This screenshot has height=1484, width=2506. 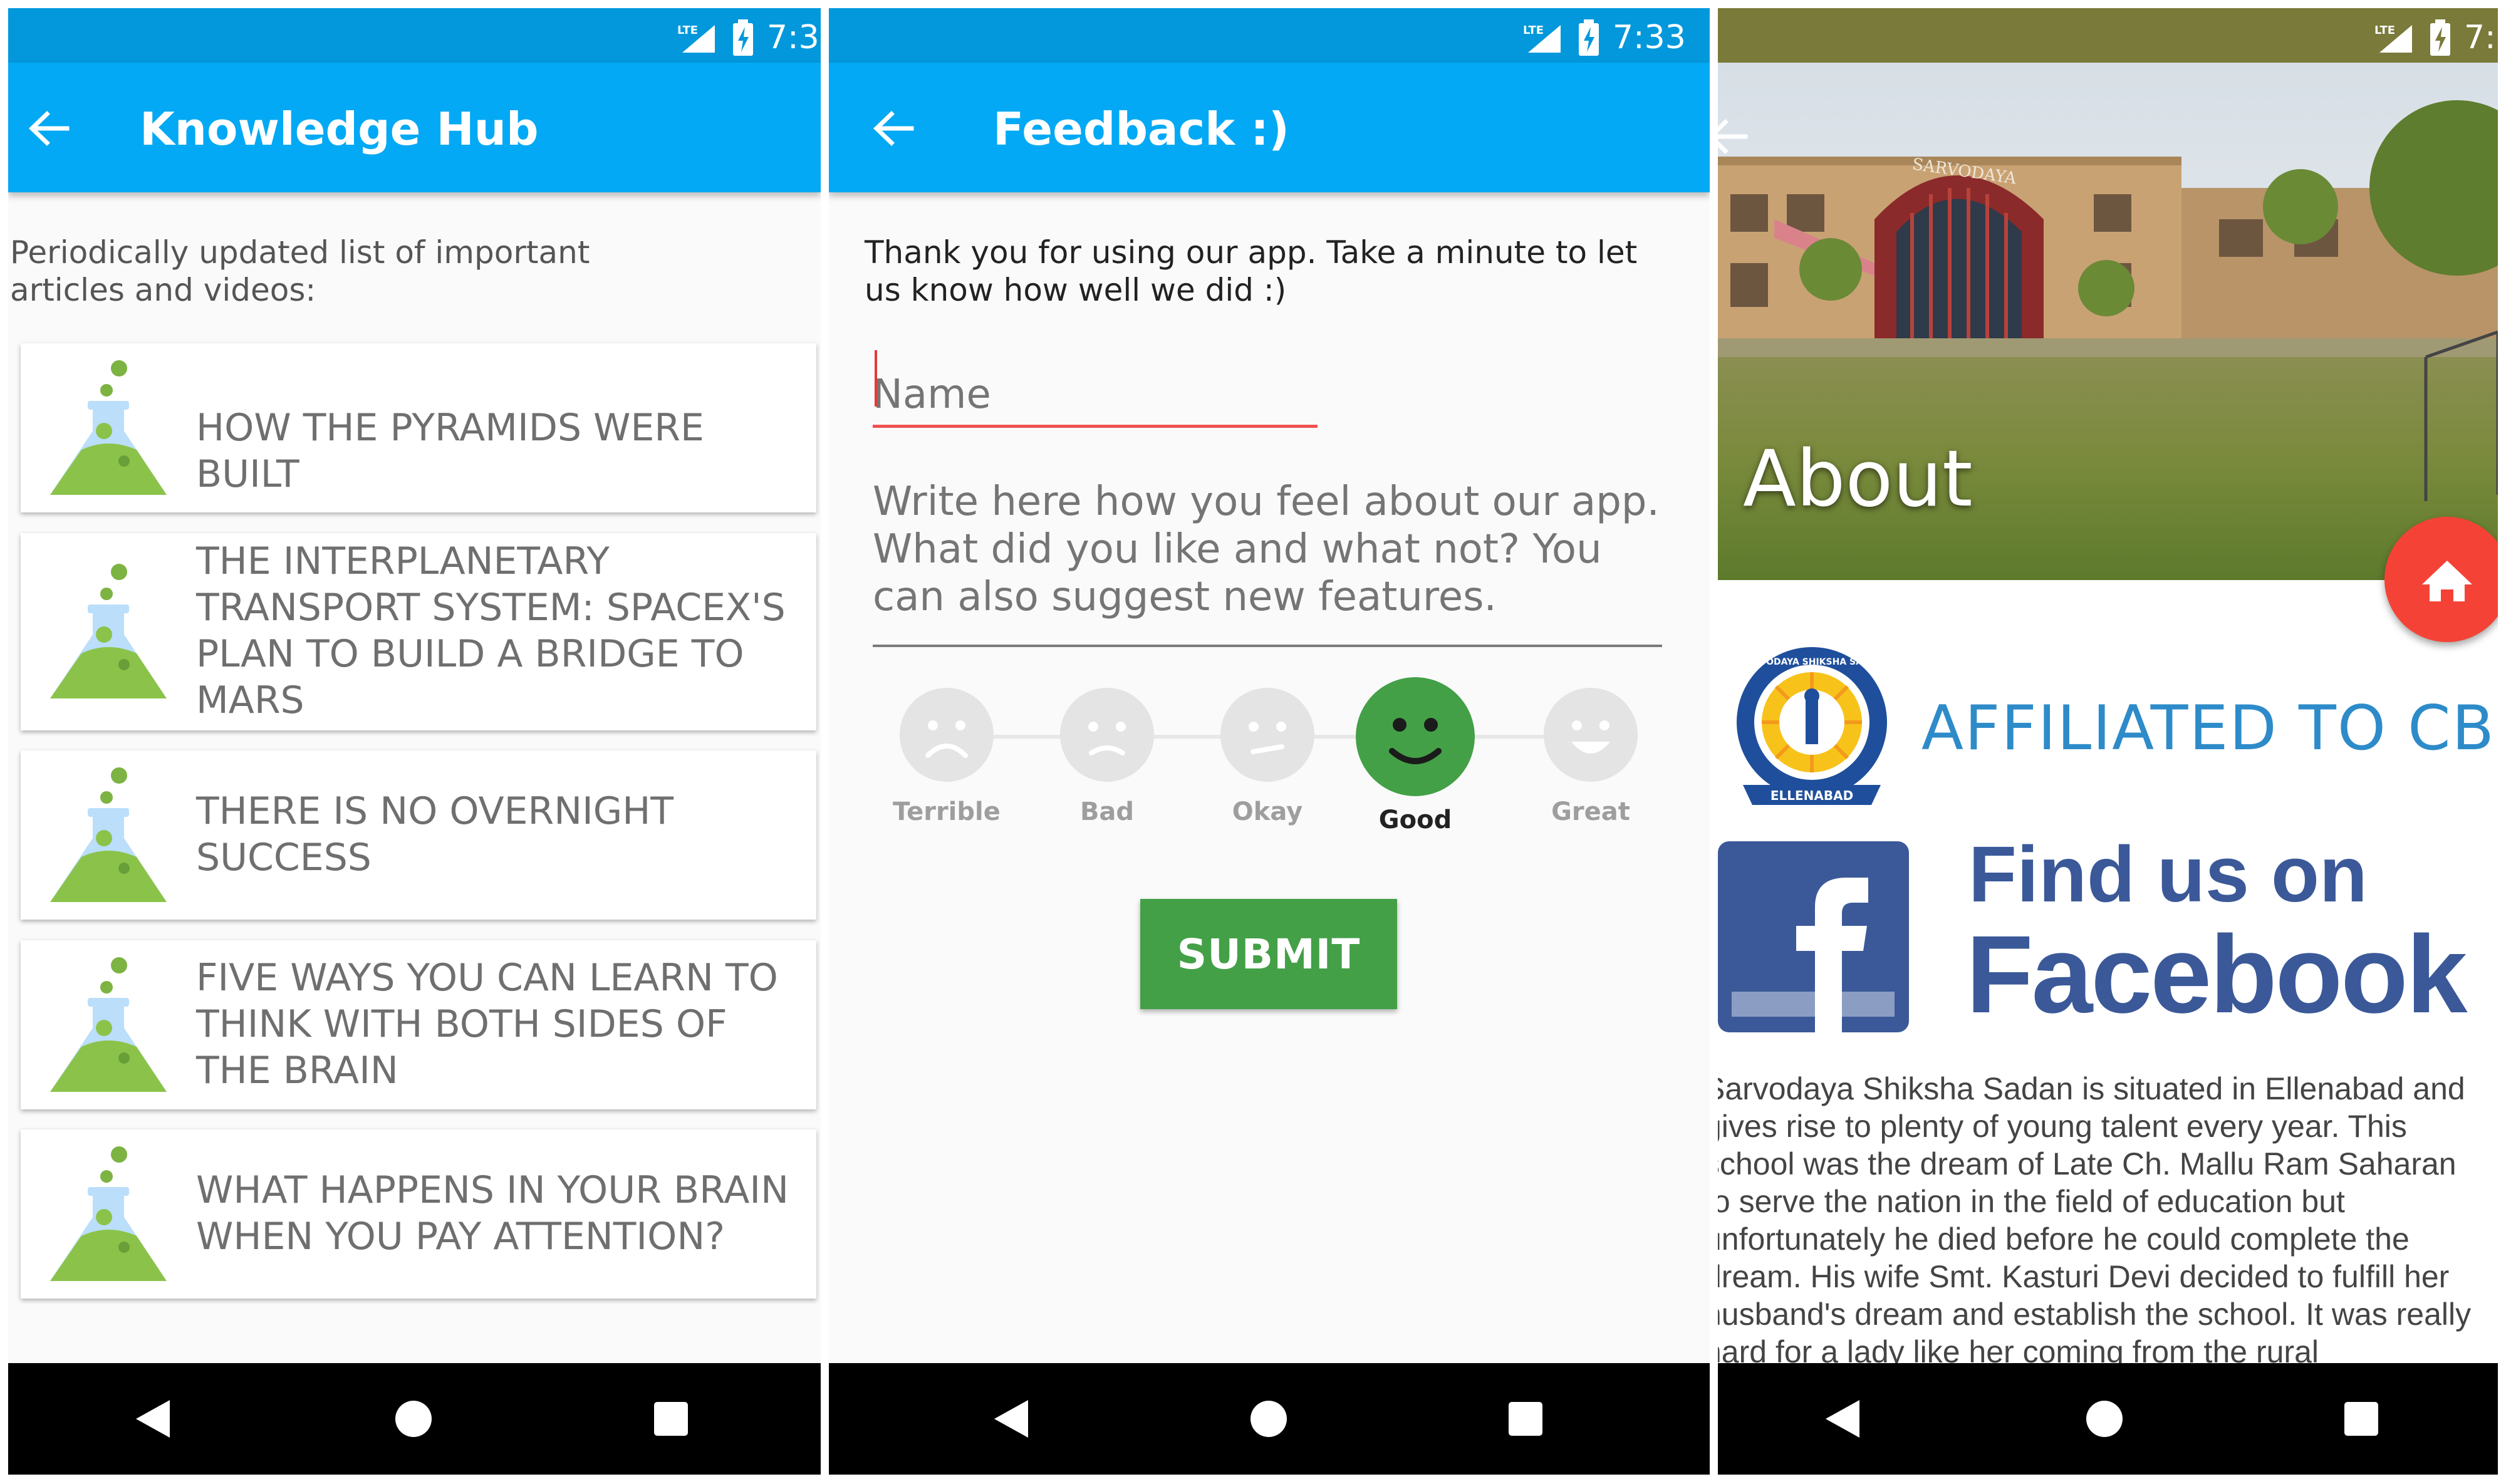 I want to click on logo-name: SARVODAYA SHIKSHA SADAN, so click(x=1812, y=662).